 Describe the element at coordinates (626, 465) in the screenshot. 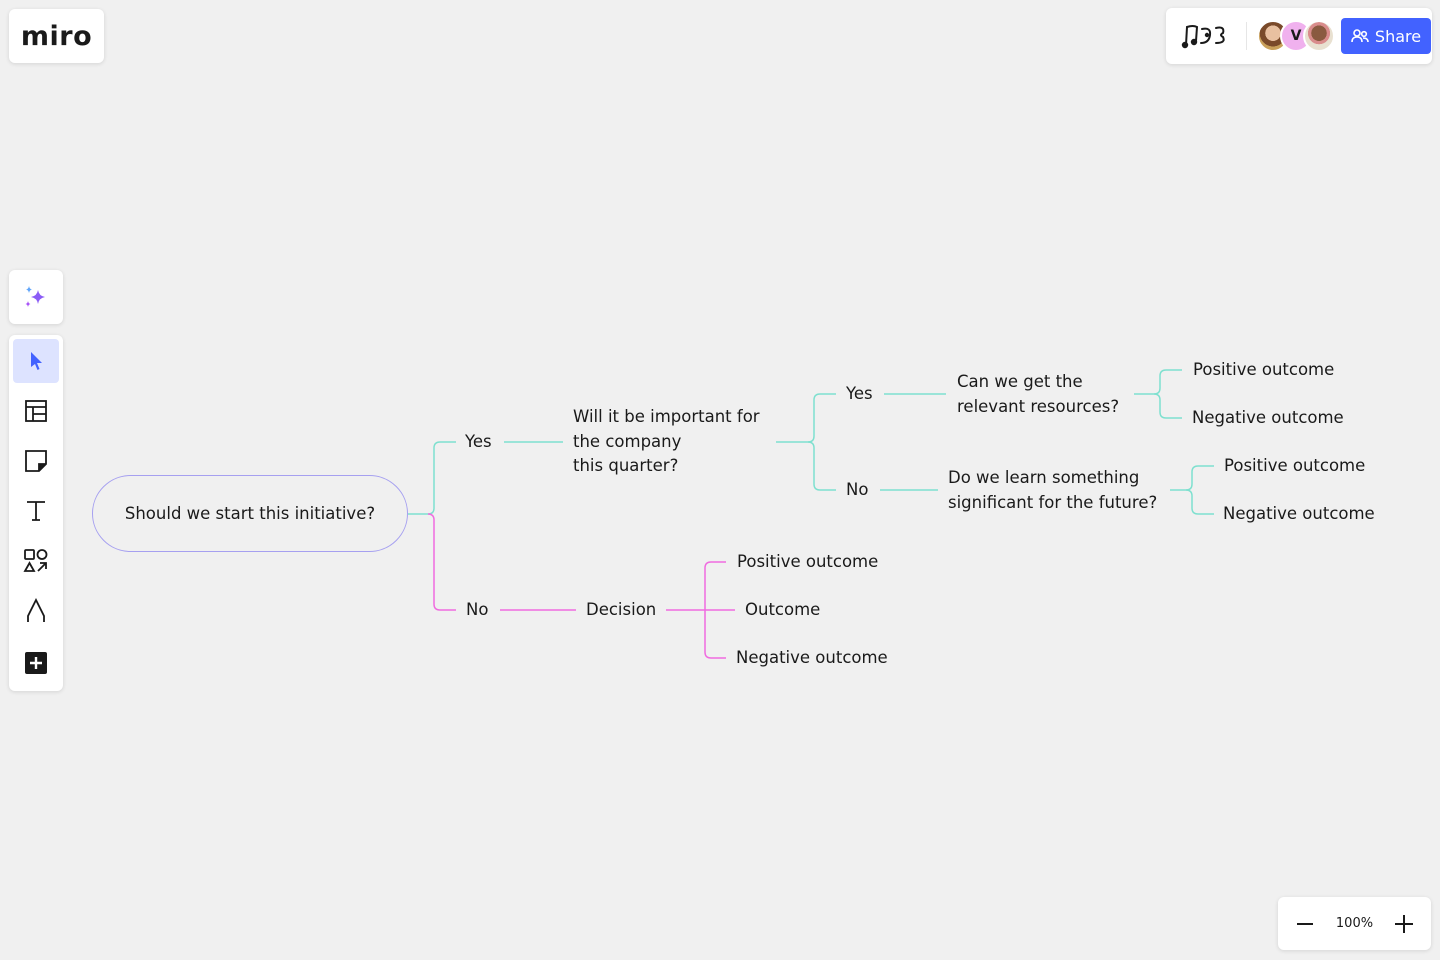

I see `node-line: this quarter?` at that location.